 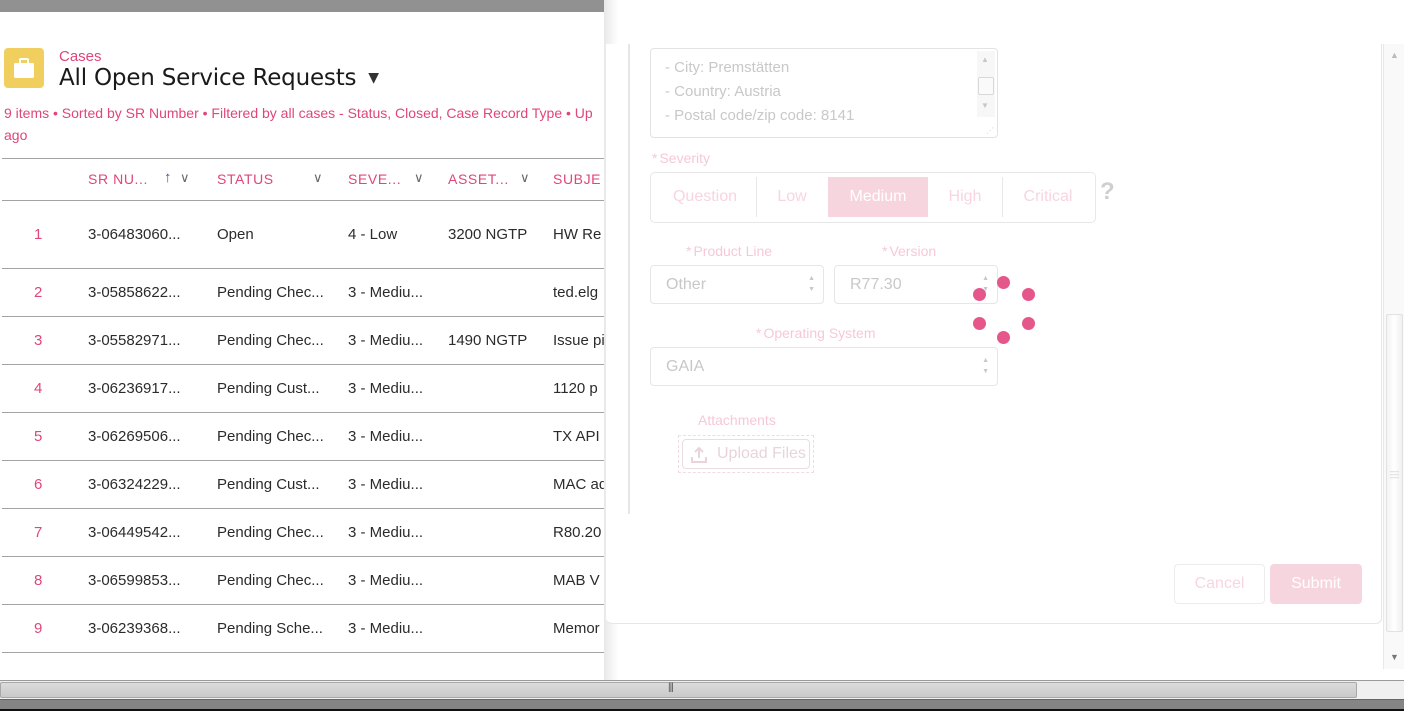 What do you see at coordinates (885, 251) in the screenshot?
I see `required-mark: *` at bounding box center [885, 251].